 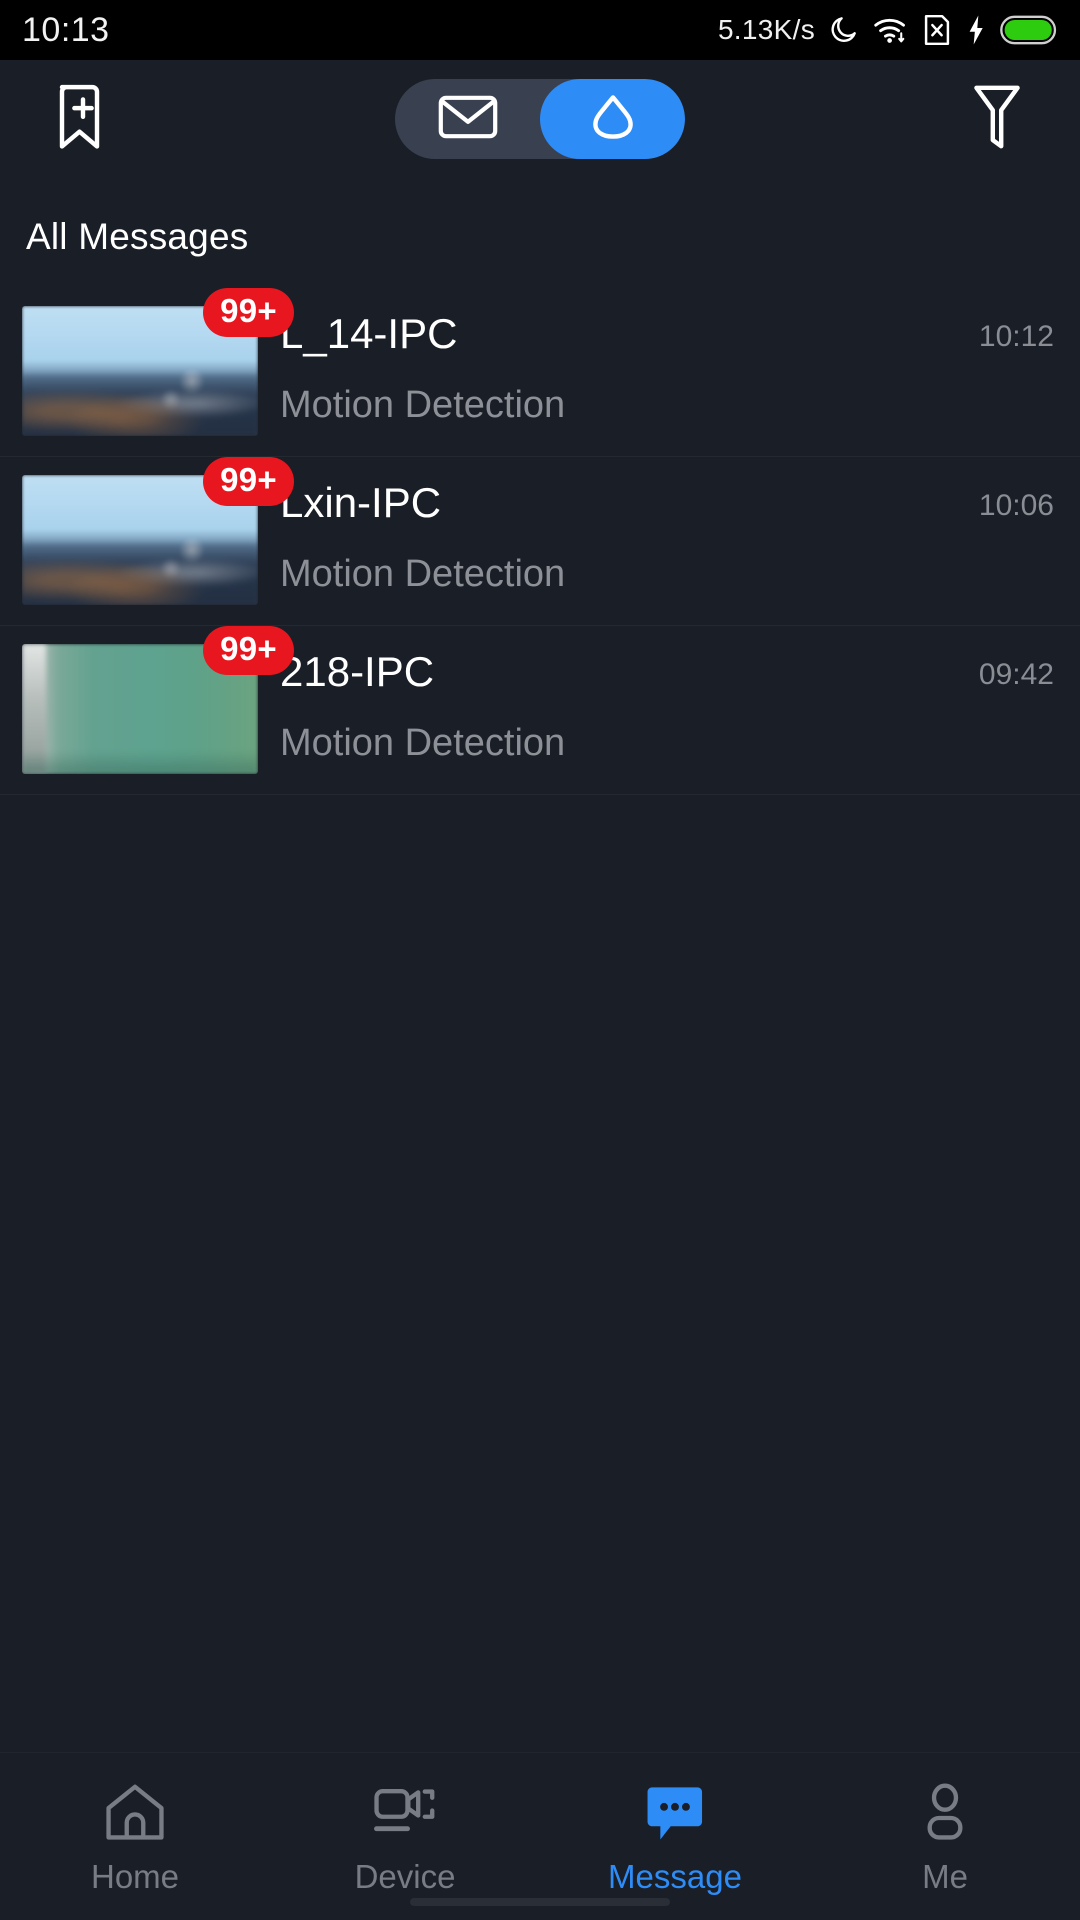 What do you see at coordinates (766, 29) in the screenshot?
I see `network-speed-text: 5.13K/s` at bounding box center [766, 29].